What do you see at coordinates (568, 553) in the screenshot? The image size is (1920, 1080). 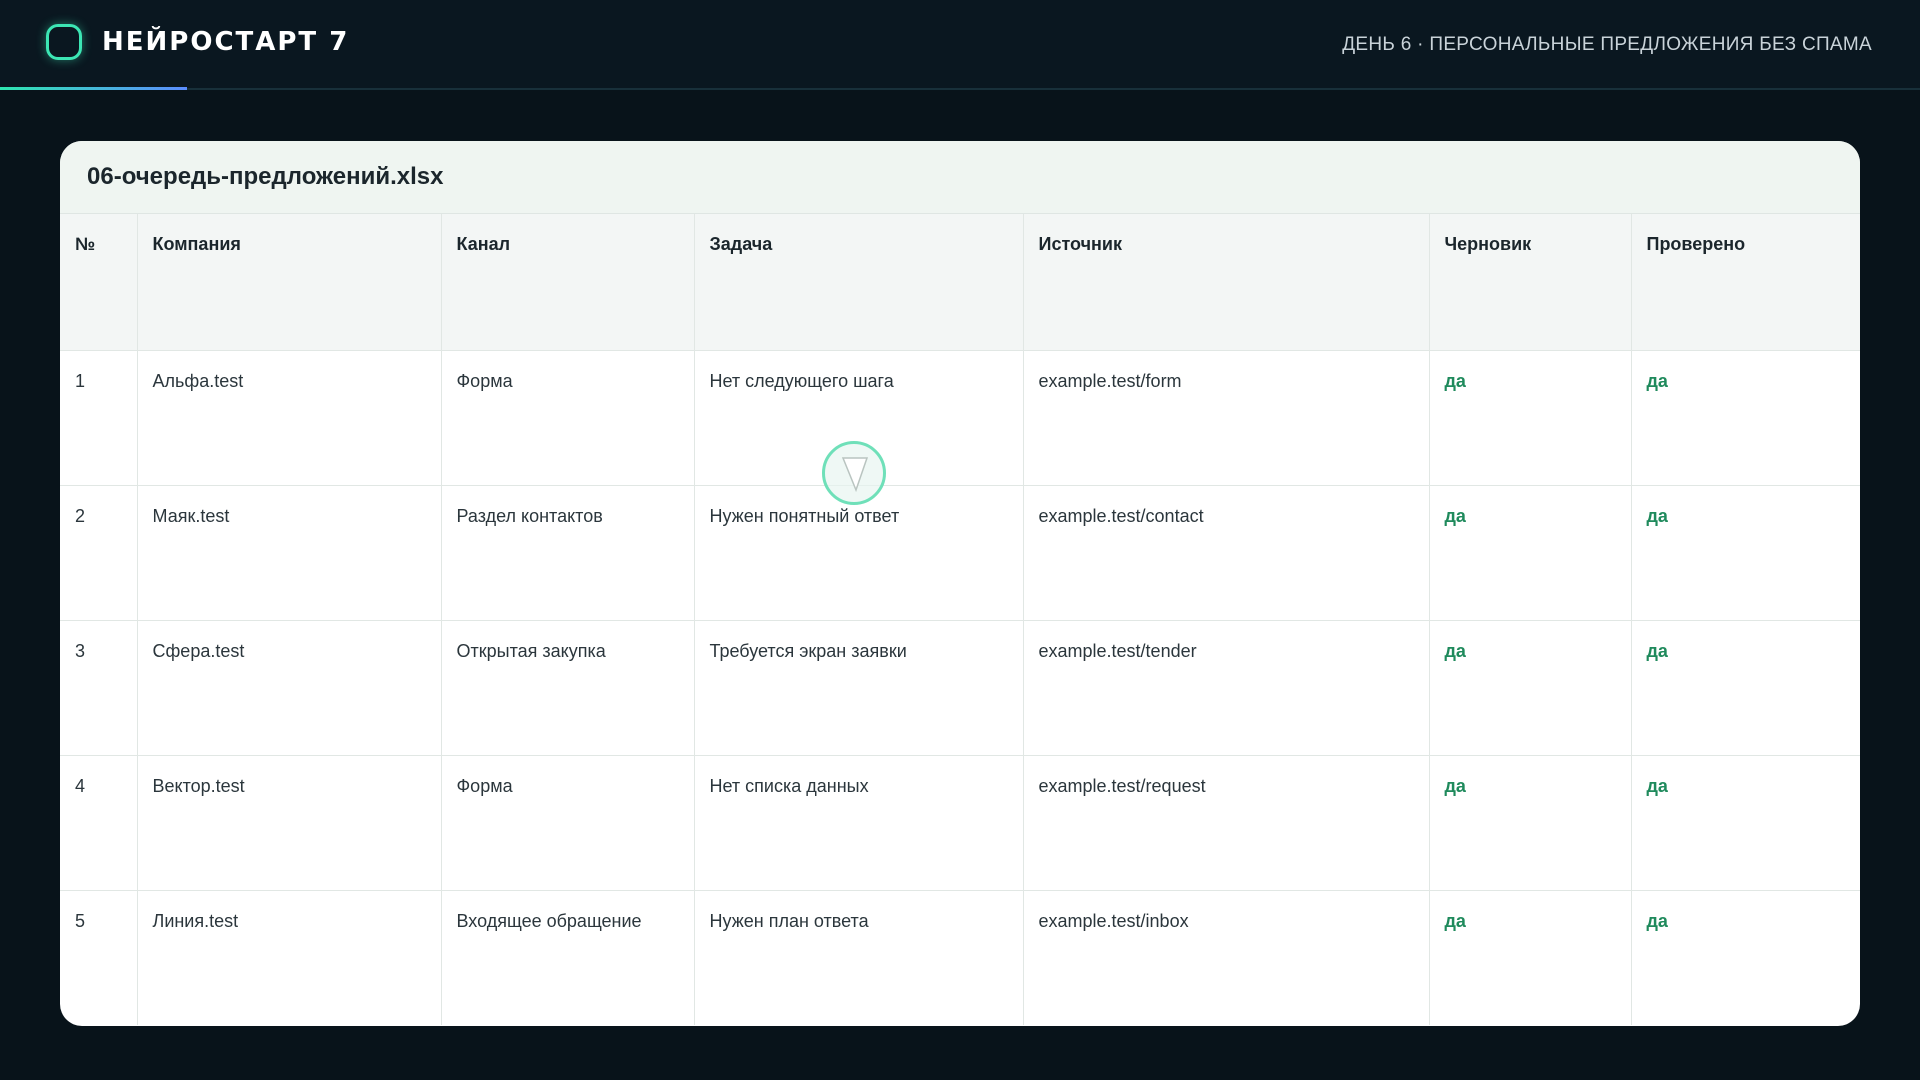 I see `cell-channel: Раздел контактов` at bounding box center [568, 553].